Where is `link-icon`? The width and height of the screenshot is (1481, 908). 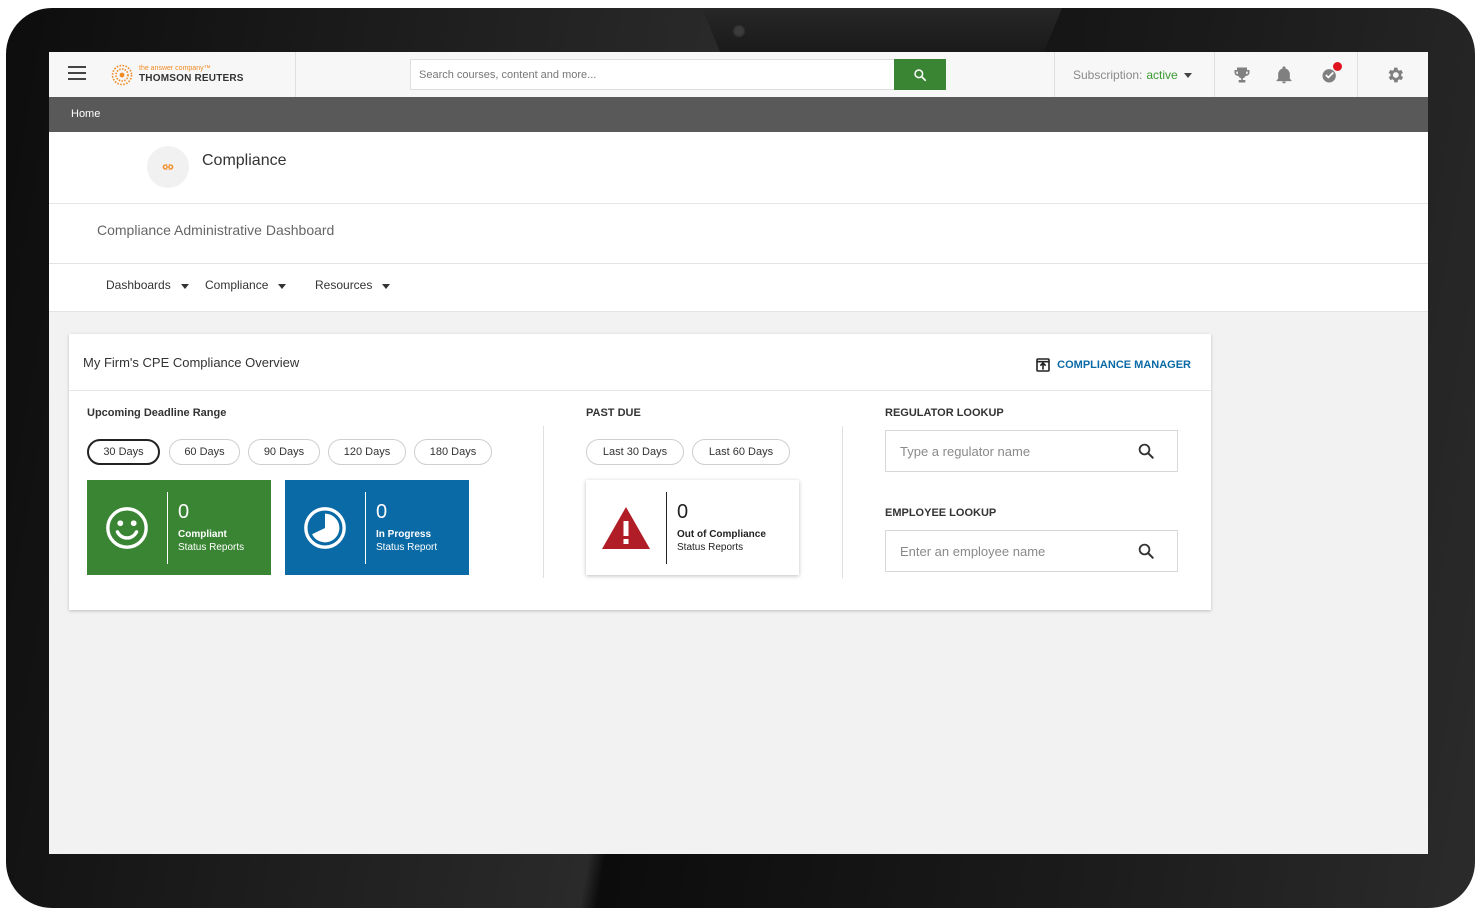 link-icon is located at coordinates (168, 167).